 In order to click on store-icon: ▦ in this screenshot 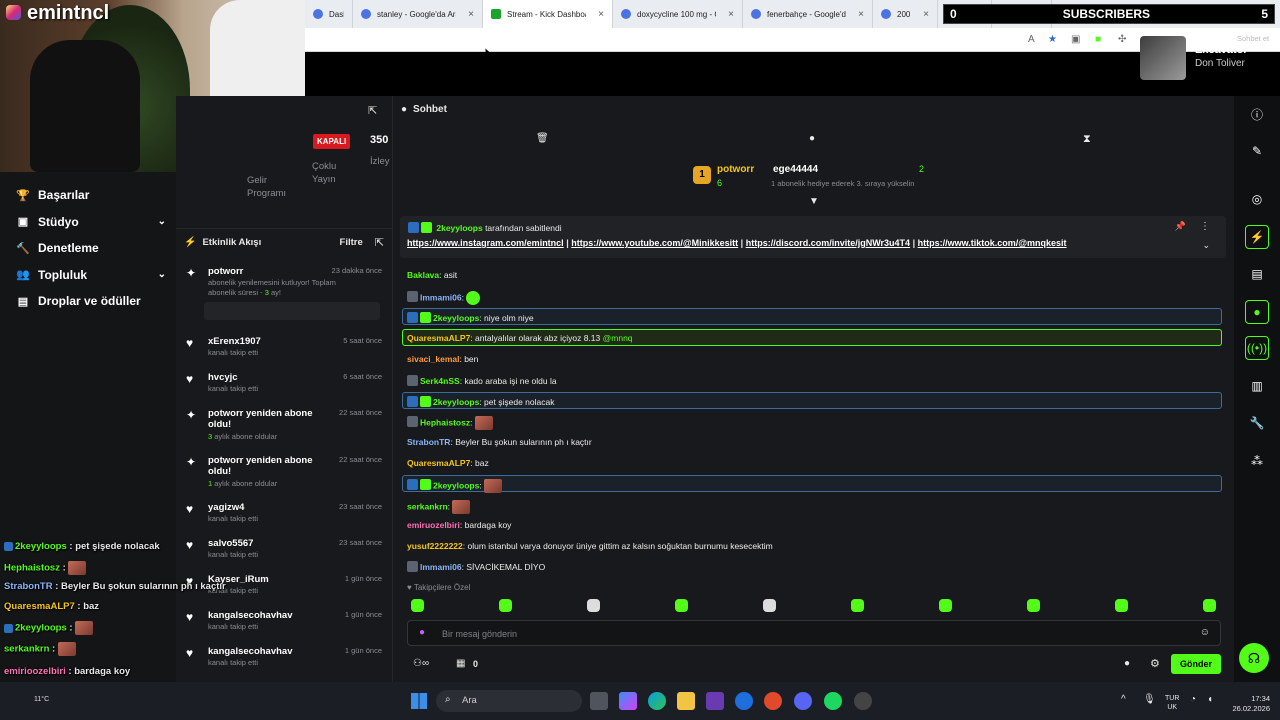, I will do `click(460, 663)`.